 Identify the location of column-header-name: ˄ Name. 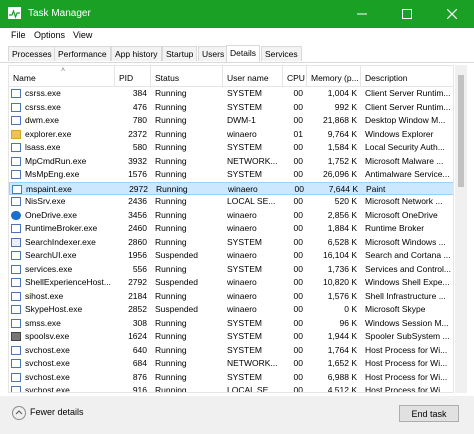
(62, 76).